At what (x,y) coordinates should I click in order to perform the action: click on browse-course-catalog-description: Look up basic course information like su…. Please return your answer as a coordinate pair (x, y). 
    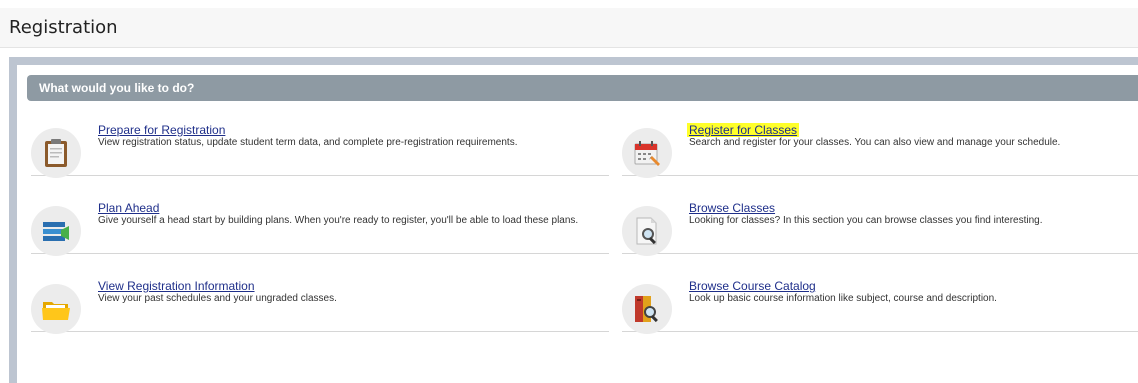
    Looking at the image, I should click on (843, 298).